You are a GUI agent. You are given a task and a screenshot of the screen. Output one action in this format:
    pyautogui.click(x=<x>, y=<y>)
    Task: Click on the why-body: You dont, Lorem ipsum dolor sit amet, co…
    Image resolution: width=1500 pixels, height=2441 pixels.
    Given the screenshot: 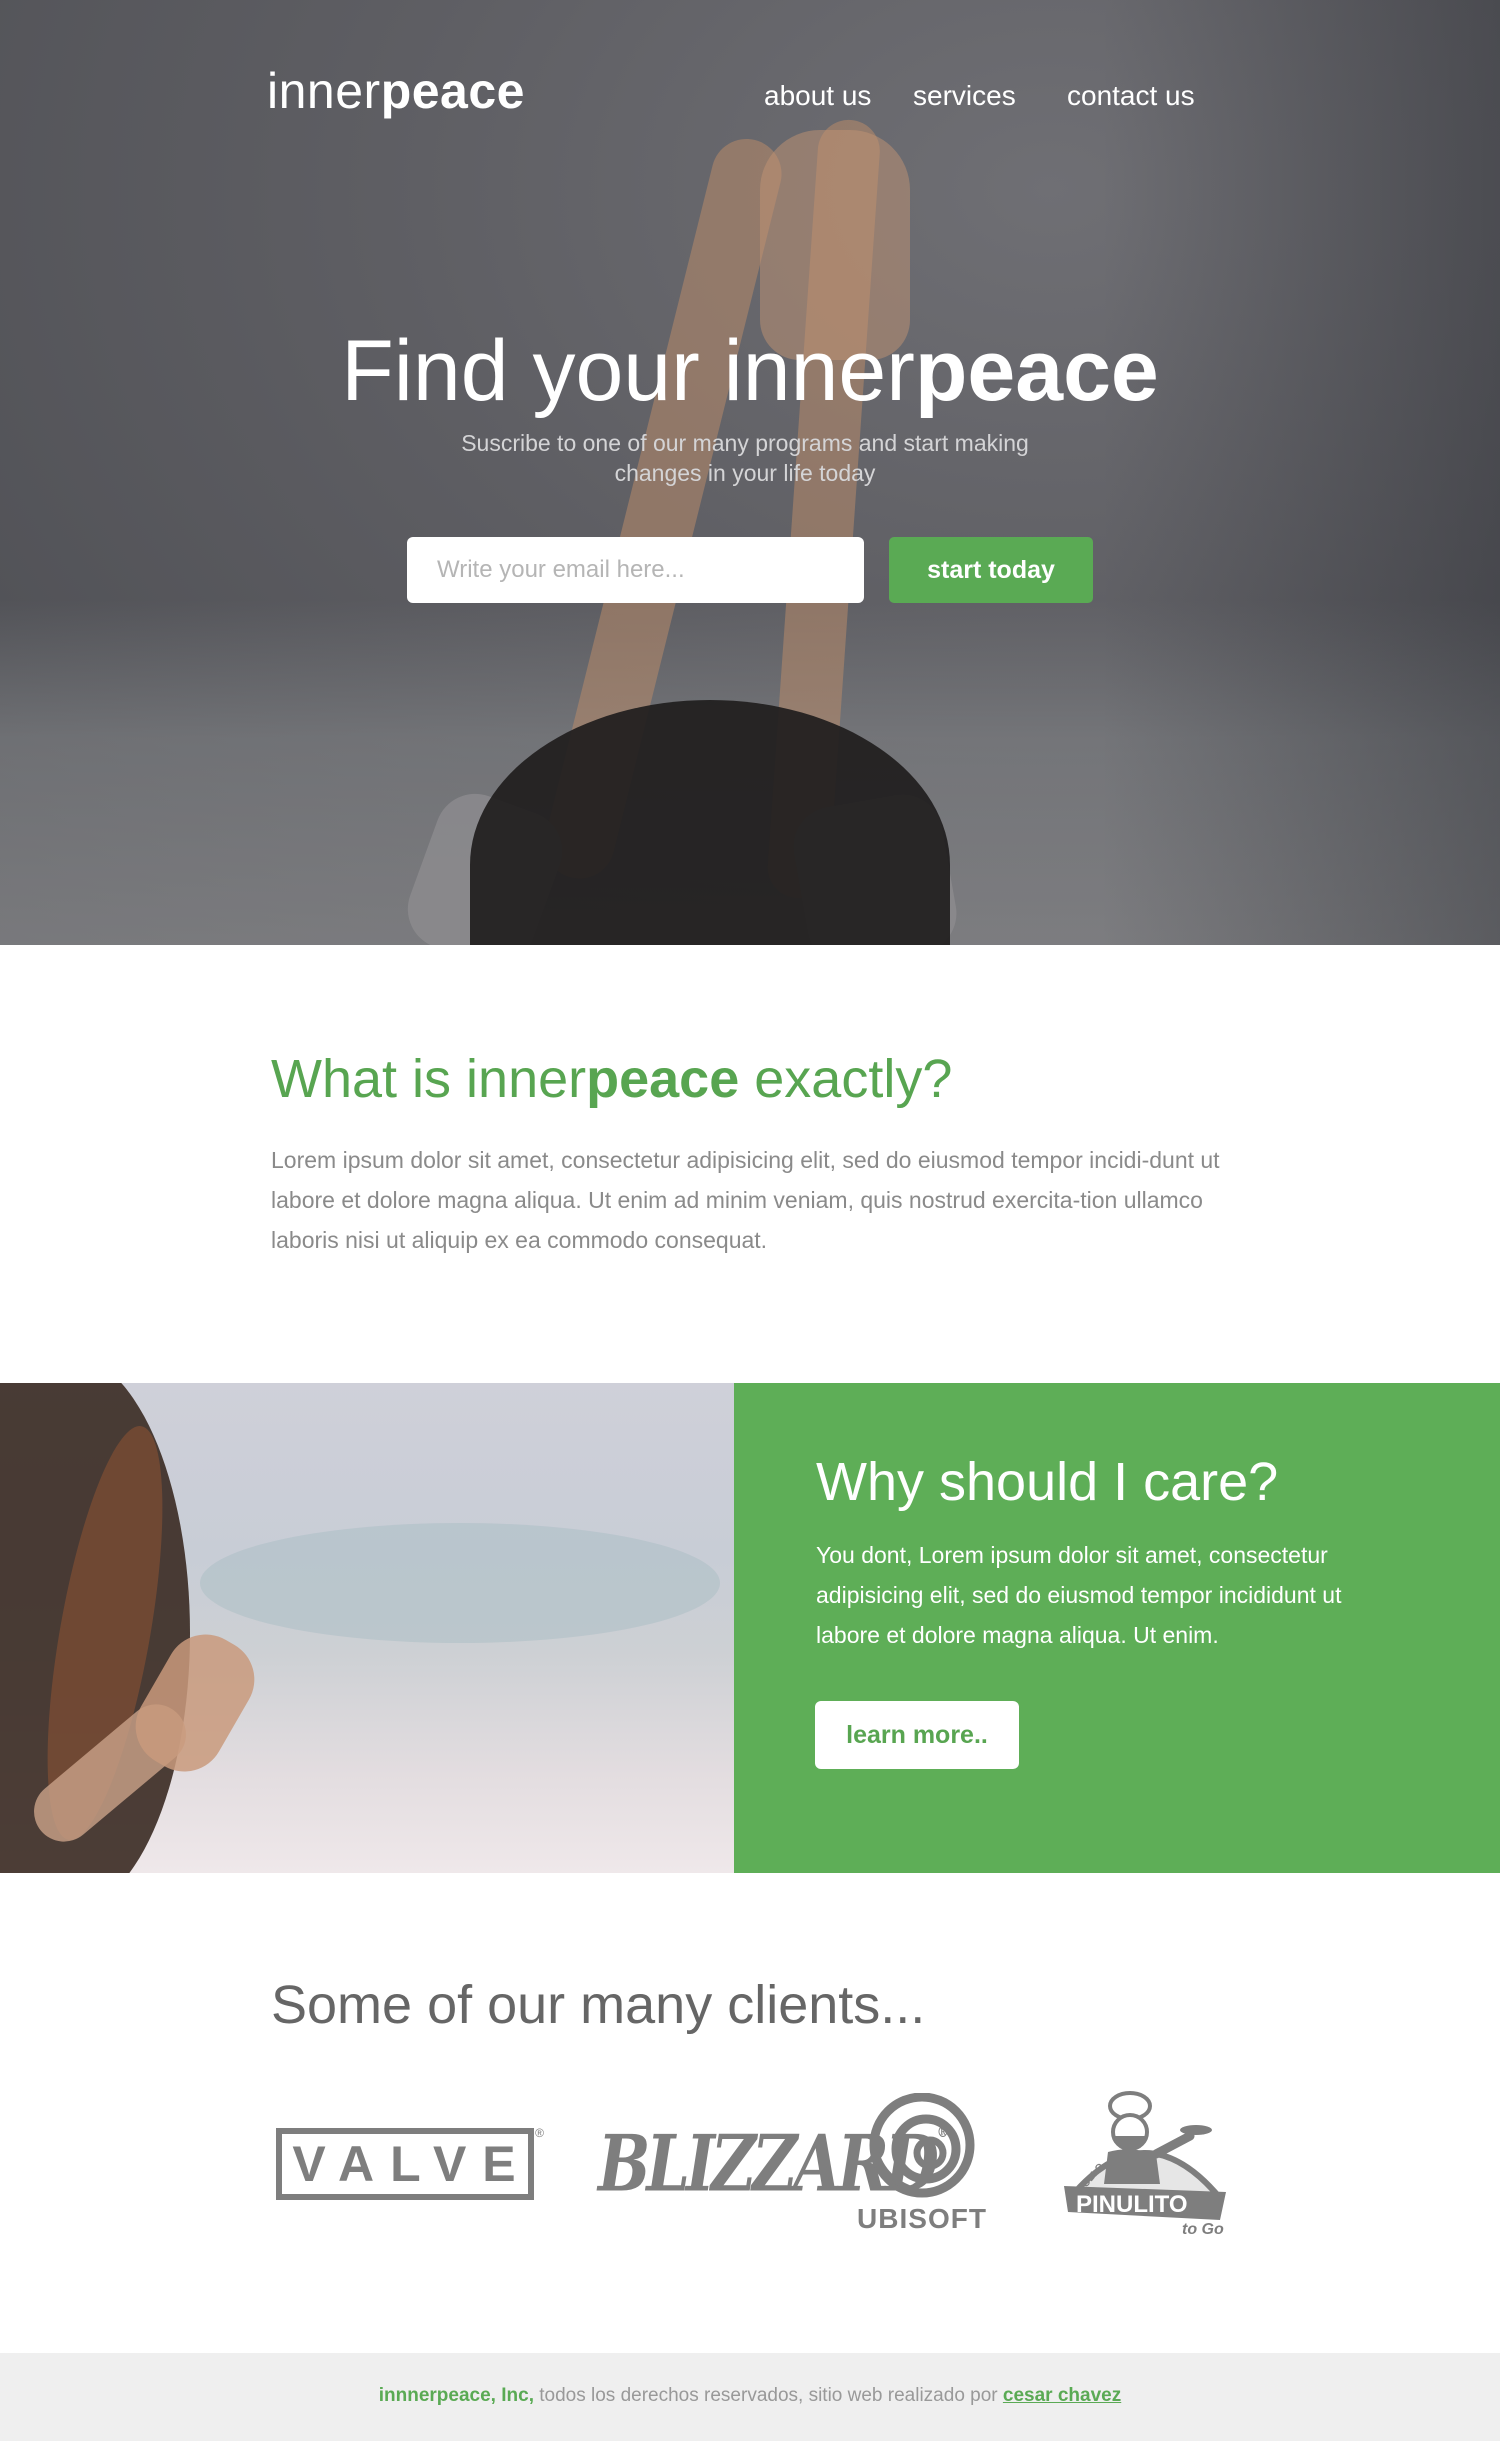 What is the action you would take?
    pyautogui.click(x=1079, y=1595)
    